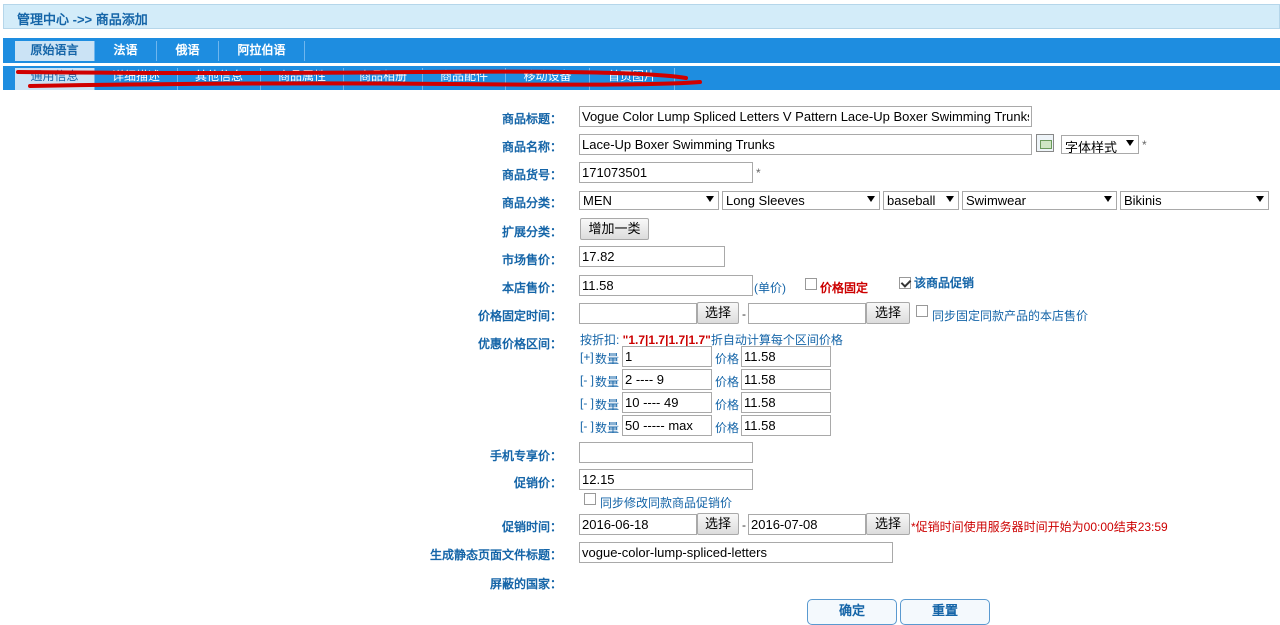  I want to click on fixed-time-label: 价格固定时间：, so click(519, 316).